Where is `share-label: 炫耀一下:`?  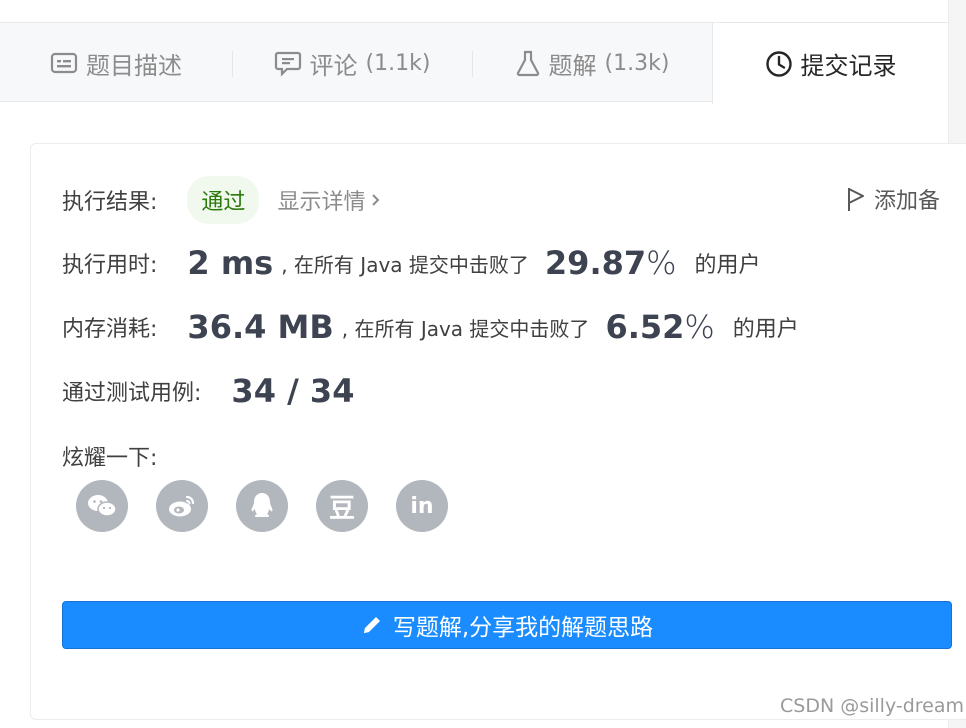
share-label: 炫耀一下: is located at coordinates (110, 458).